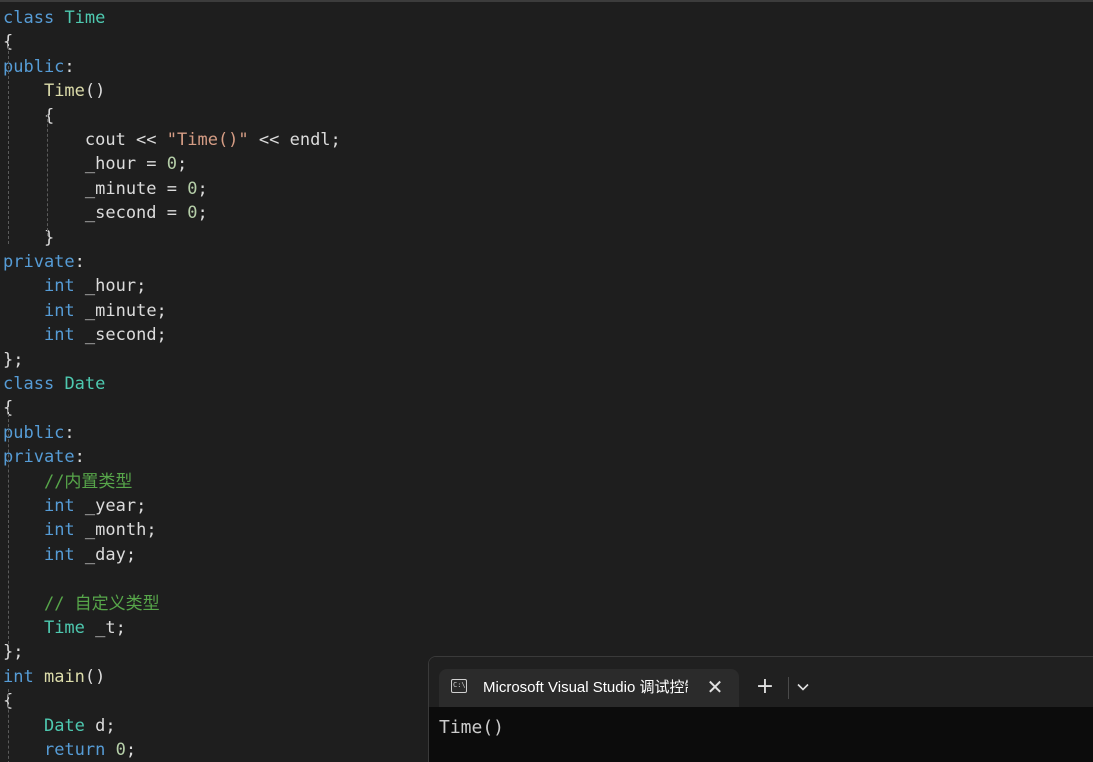 This screenshot has width=1093, height=762. I want to click on code-line: class Date, so click(54, 384).